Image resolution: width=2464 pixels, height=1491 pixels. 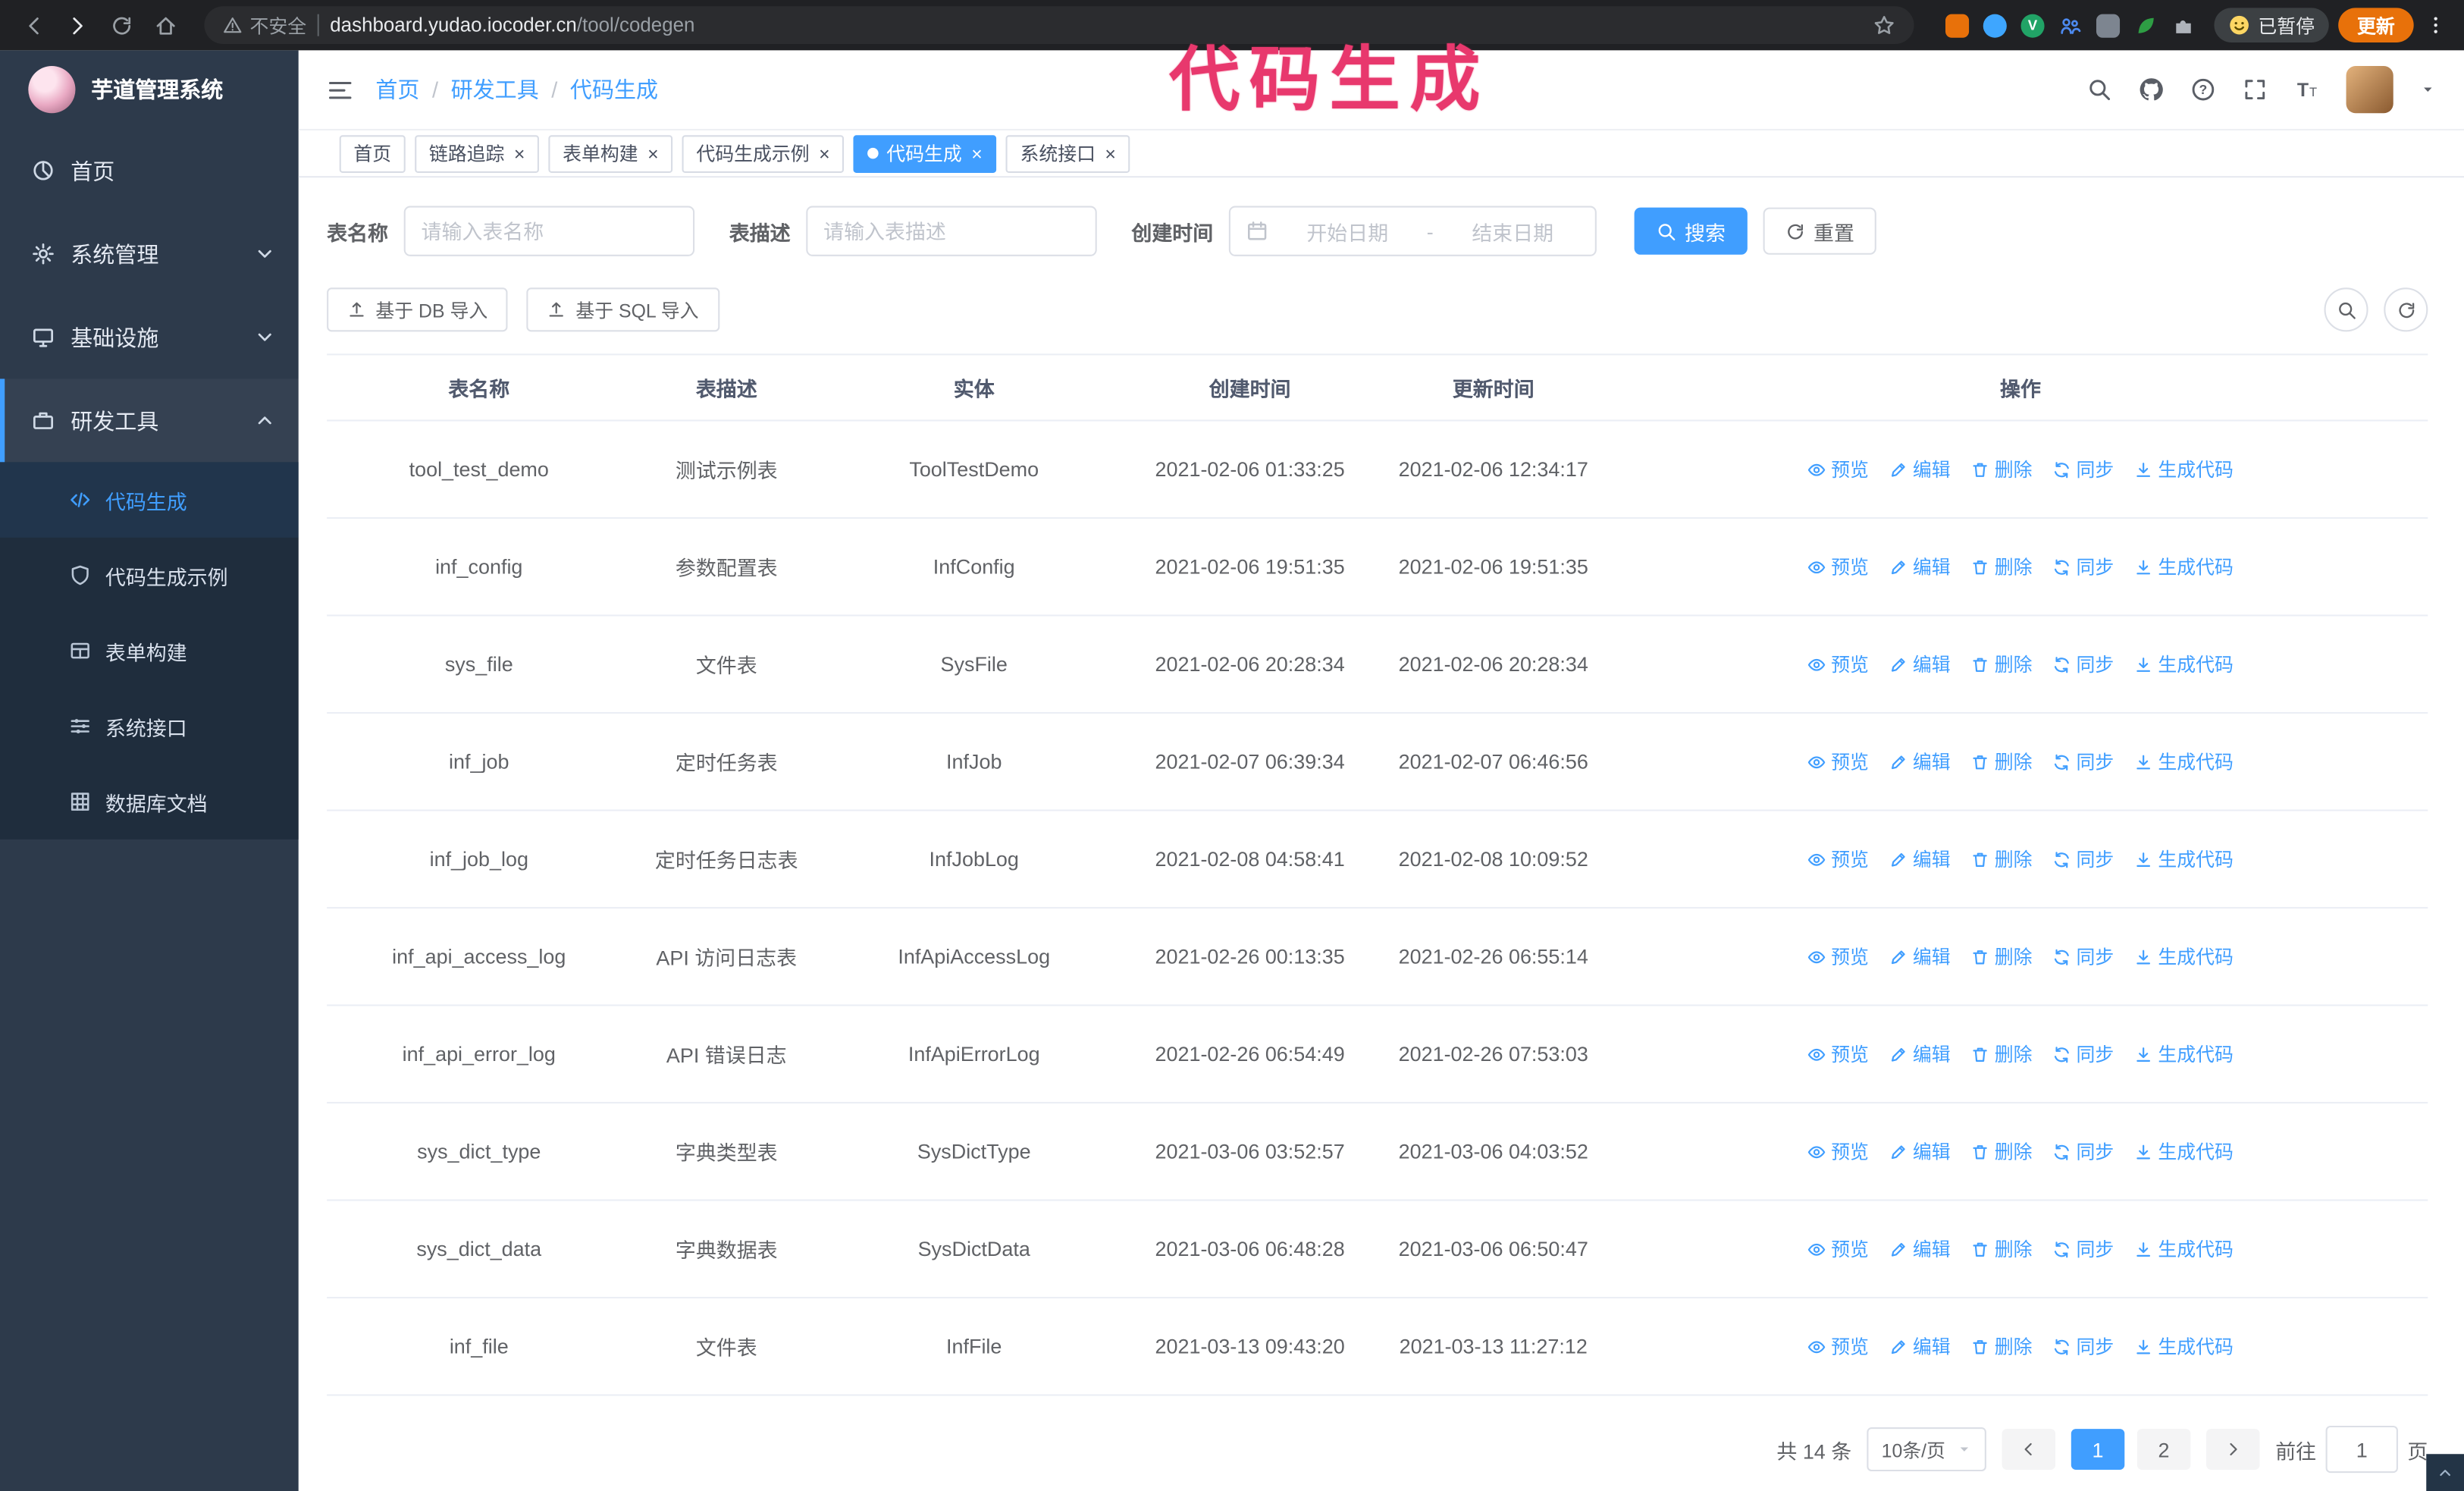 I want to click on sidebar-item-home: 首页, so click(x=150, y=170).